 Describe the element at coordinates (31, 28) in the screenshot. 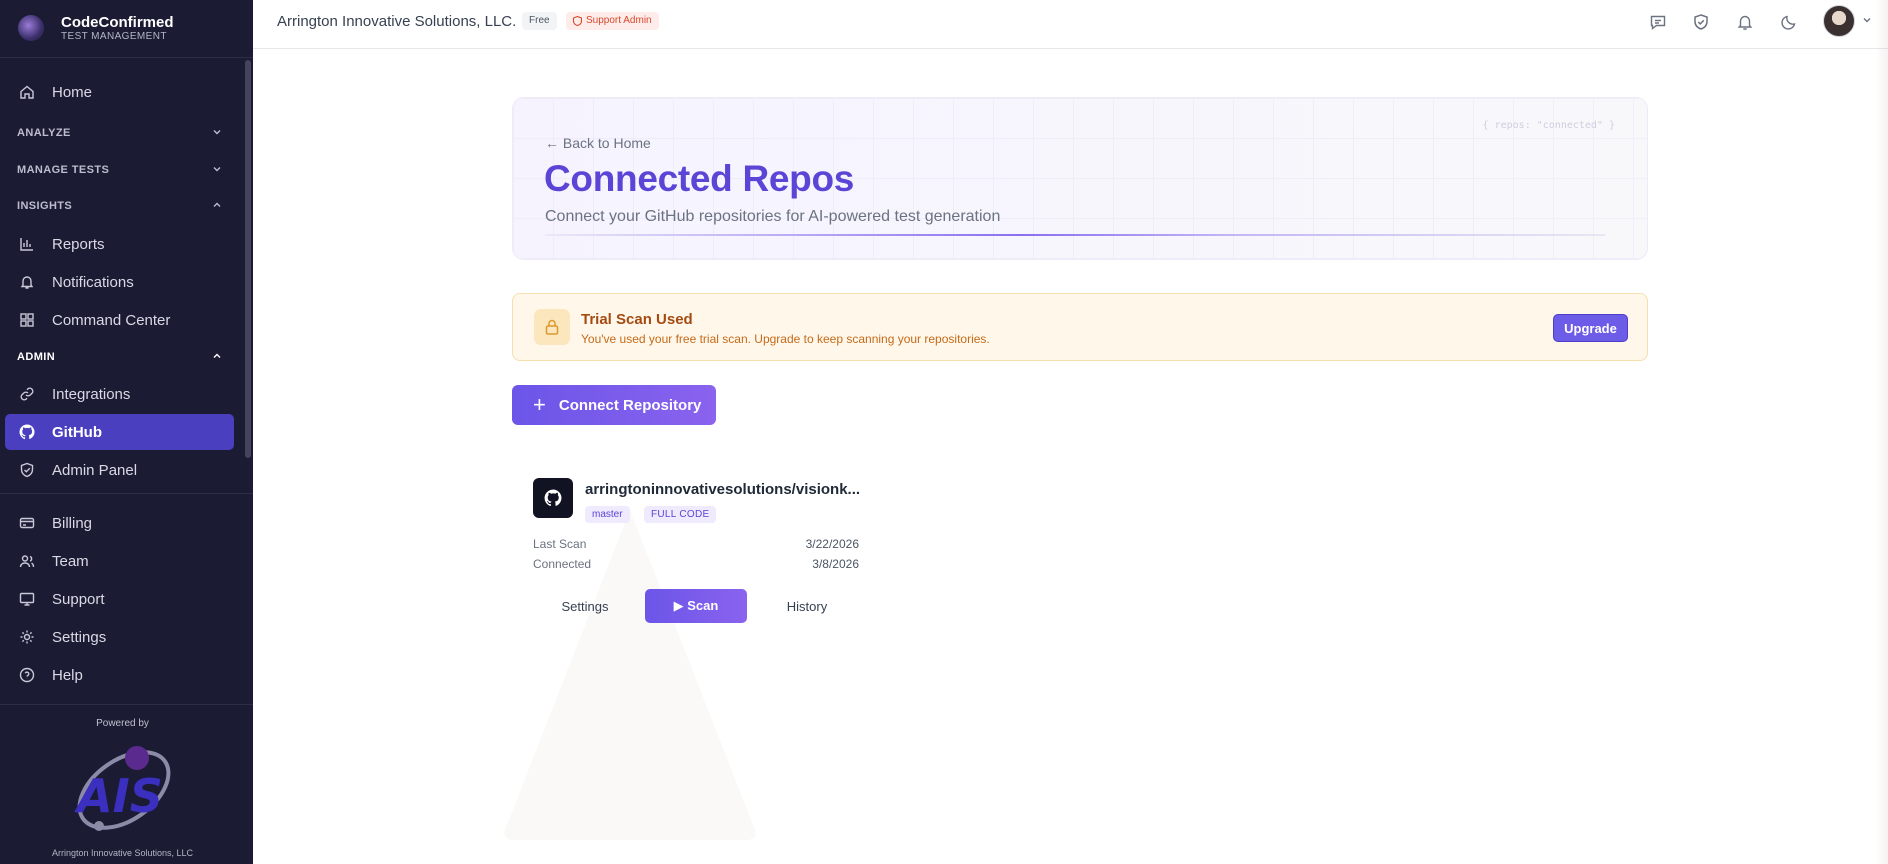

I see `brand-logo-icon` at that location.